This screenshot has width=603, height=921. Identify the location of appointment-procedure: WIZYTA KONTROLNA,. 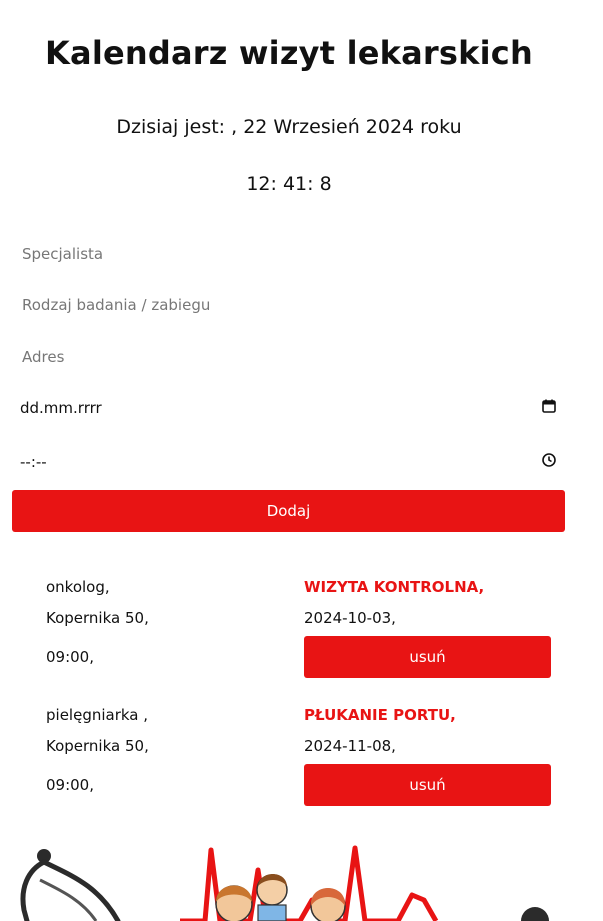
(394, 587).